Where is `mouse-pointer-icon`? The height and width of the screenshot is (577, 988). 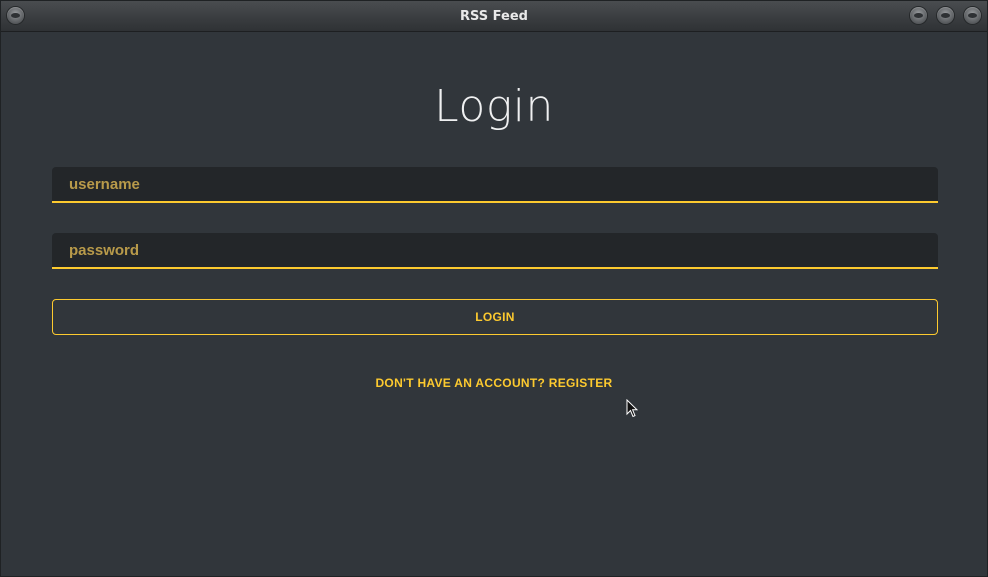 mouse-pointer-icon is located at coordinates (632, 408).